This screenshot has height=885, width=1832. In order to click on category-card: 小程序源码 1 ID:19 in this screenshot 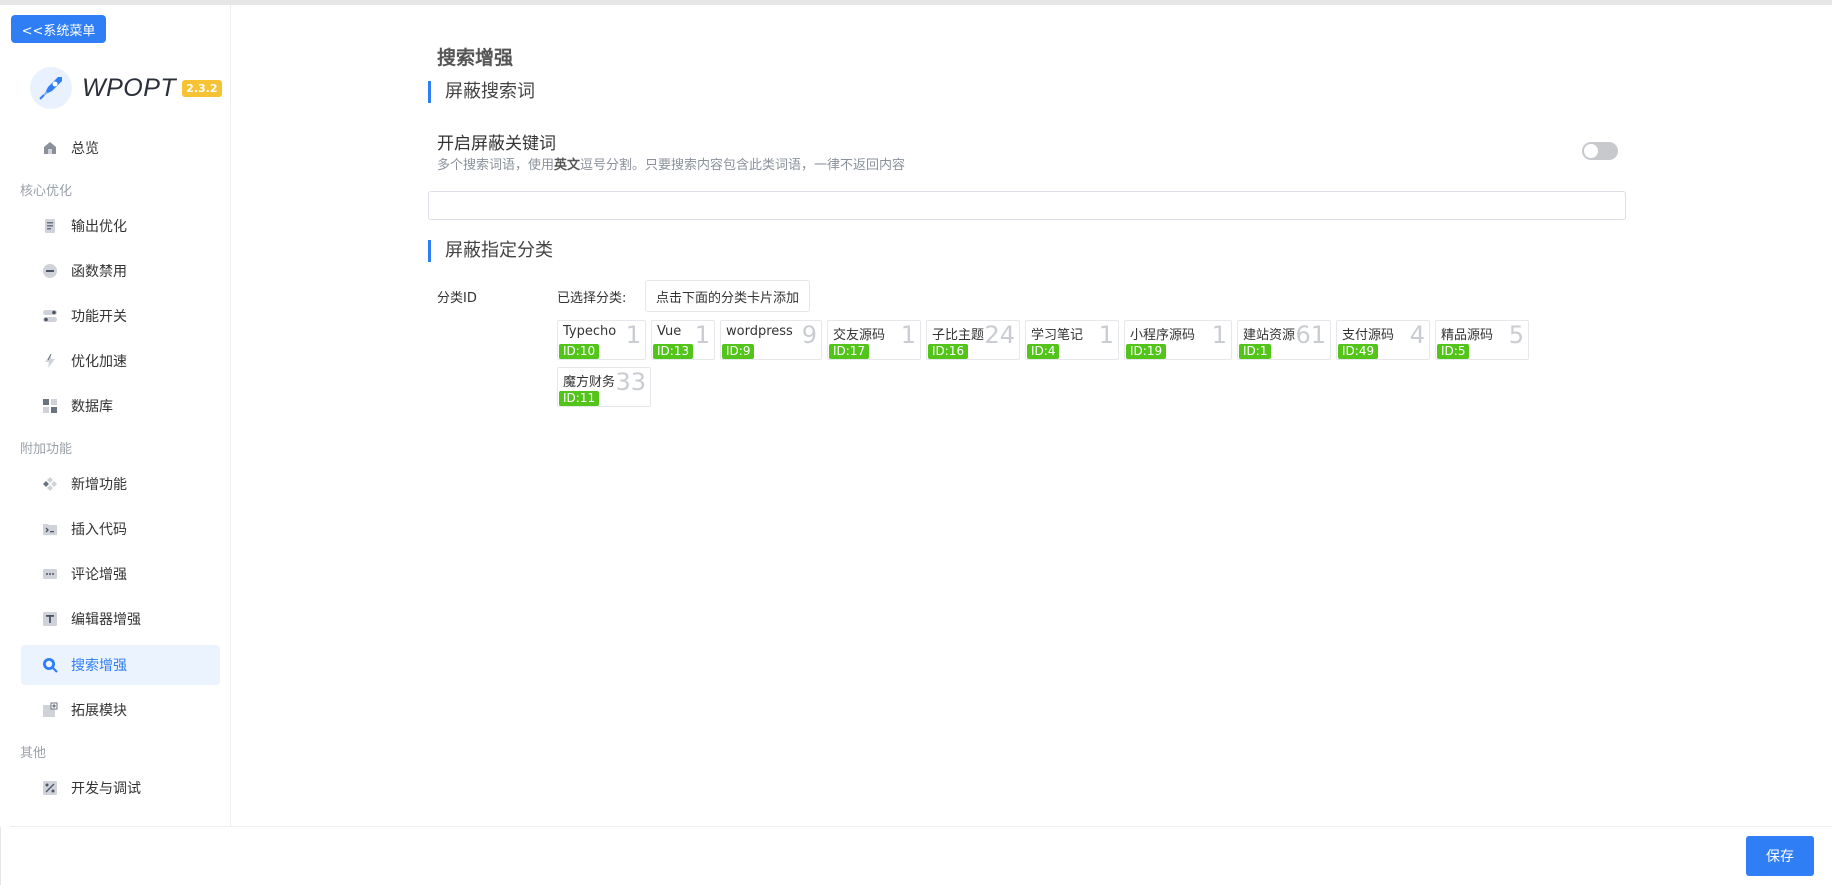, I will do `click(1178, 340)`.